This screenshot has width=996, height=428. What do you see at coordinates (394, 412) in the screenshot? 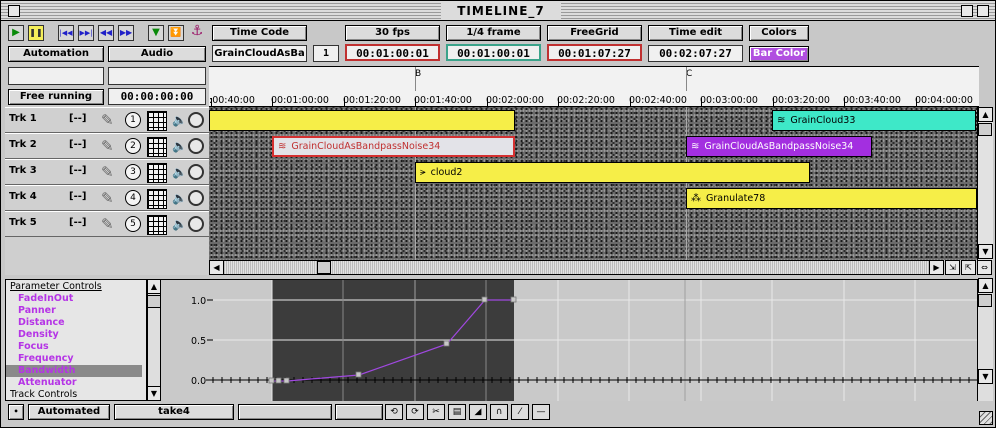
I see `loop-icon: ⟲` at bounding box center [394, 412].